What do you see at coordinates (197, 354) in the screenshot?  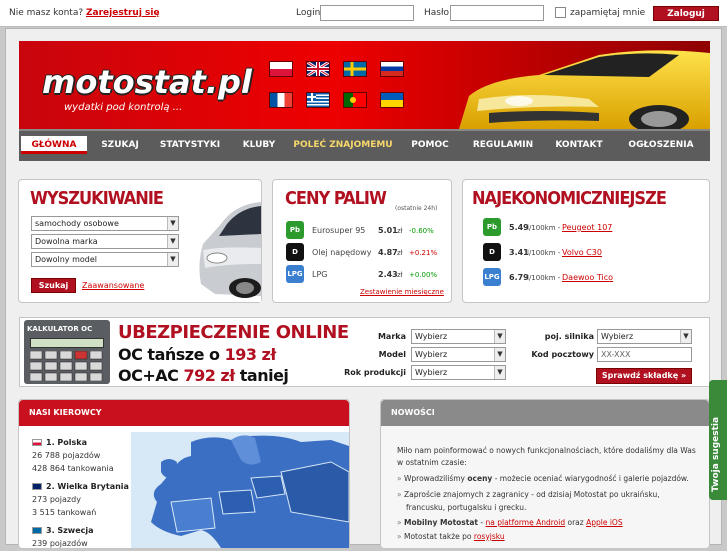 I see `insurance-oc-line: OC tańsze o 193 zł` at bounding box center [197, 354].